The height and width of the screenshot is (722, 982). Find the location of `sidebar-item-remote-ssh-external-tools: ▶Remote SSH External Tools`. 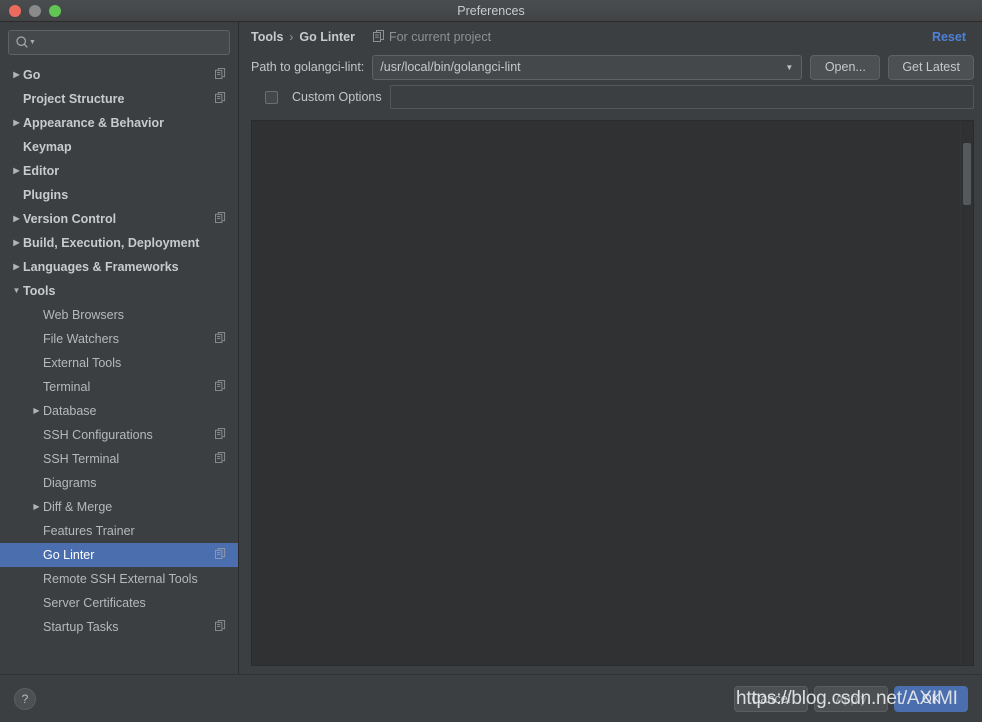

sidebar-item-remote-ssh-external-tools: ▶Remote SSH External Tools is located at coordinates (119, 579).